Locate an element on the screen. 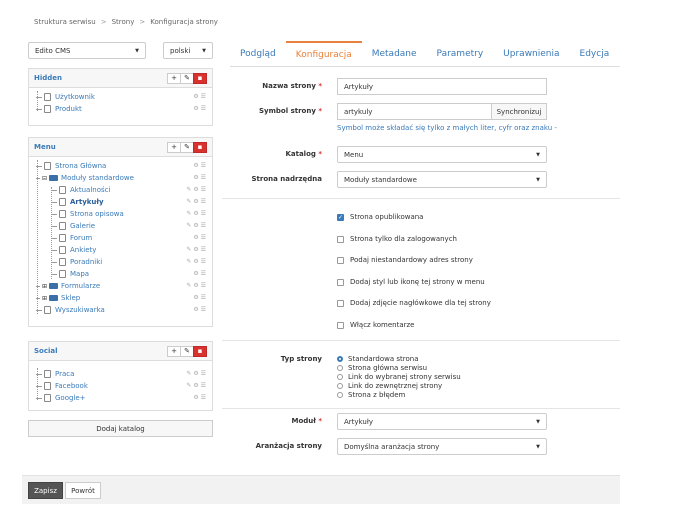 Image resolution: width=698 pixels, height=526 pixels. tree-item-label: Strona opisowa is located at coordinates (97, 214).